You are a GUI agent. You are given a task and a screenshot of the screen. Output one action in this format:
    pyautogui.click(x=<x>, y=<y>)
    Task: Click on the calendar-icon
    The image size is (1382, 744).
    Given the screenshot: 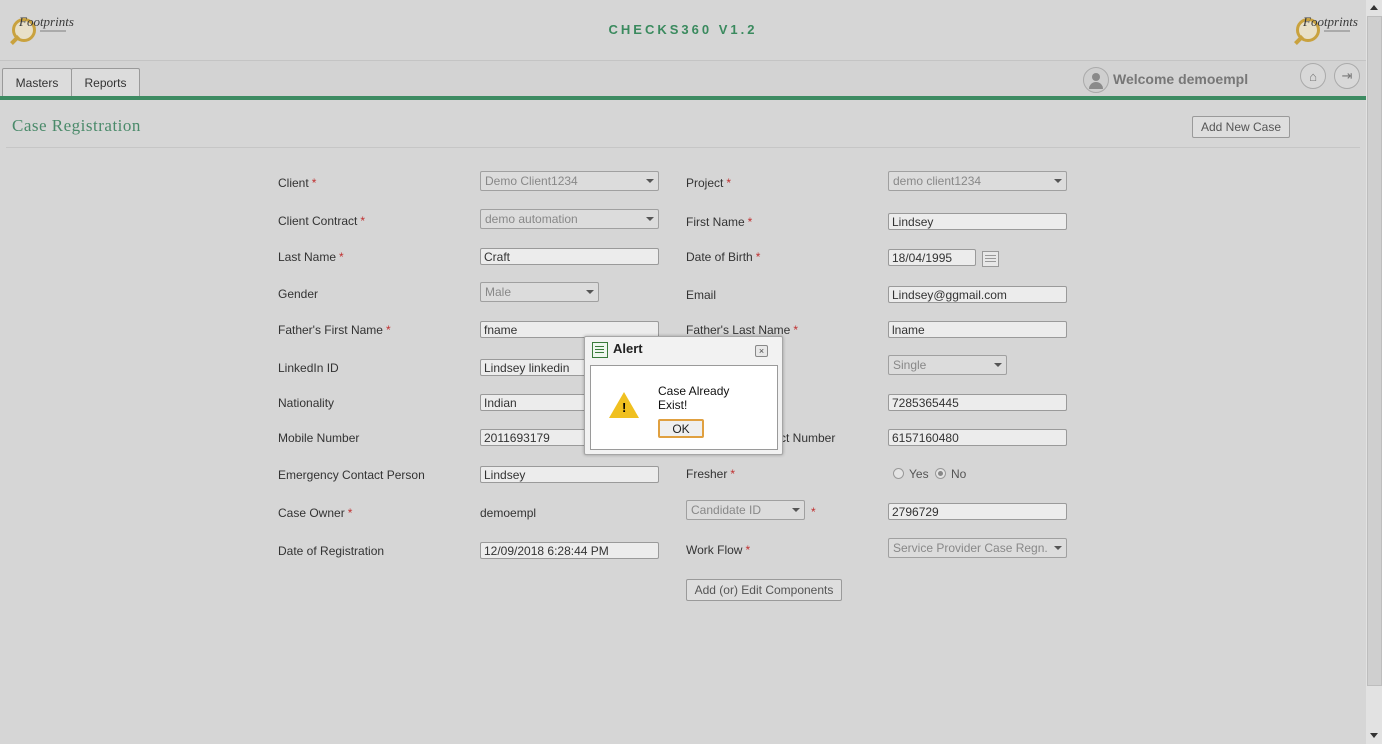 What is the action you would take?
    pyautogui.click(x=990, y=259)
    